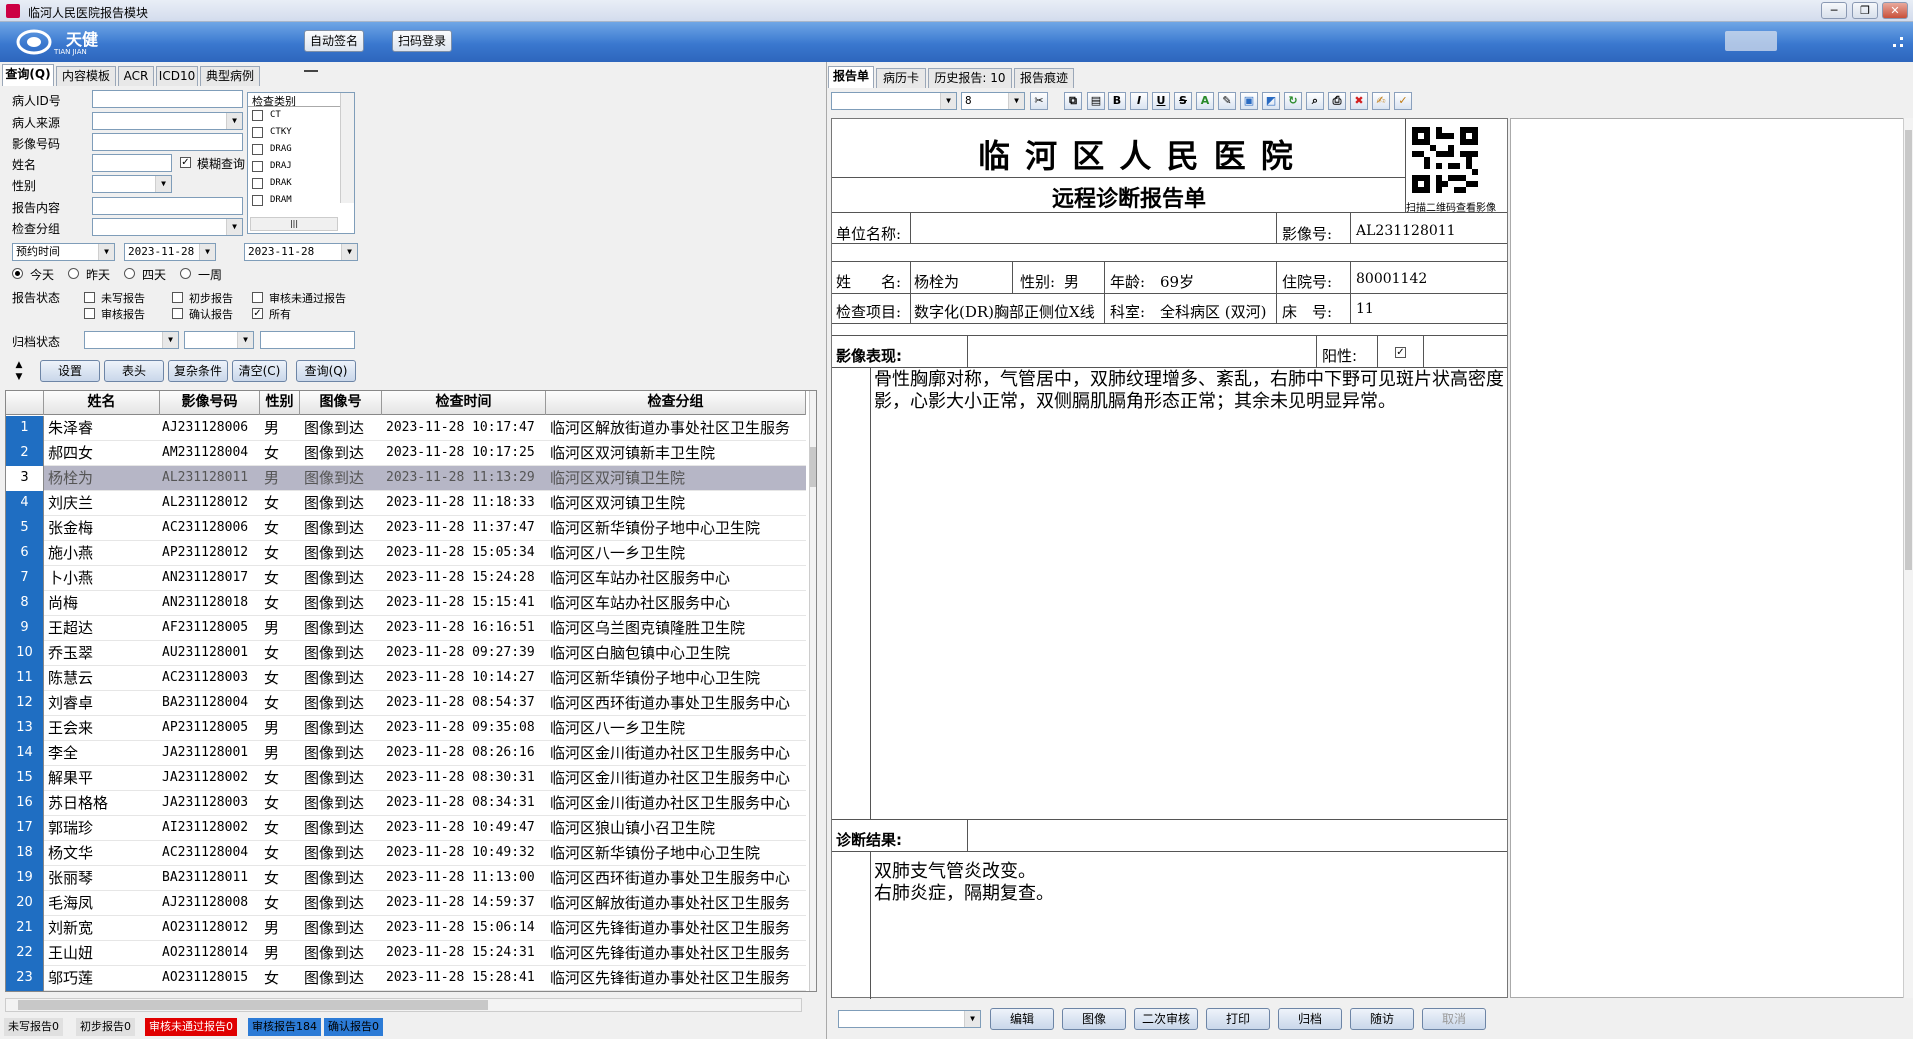 The image size is (1913, 1039). What do you see at coordinates (63, 252) in the screenshot?
I see `time-type-select: 预约时间 ▼` at bounding box center [63, 252].